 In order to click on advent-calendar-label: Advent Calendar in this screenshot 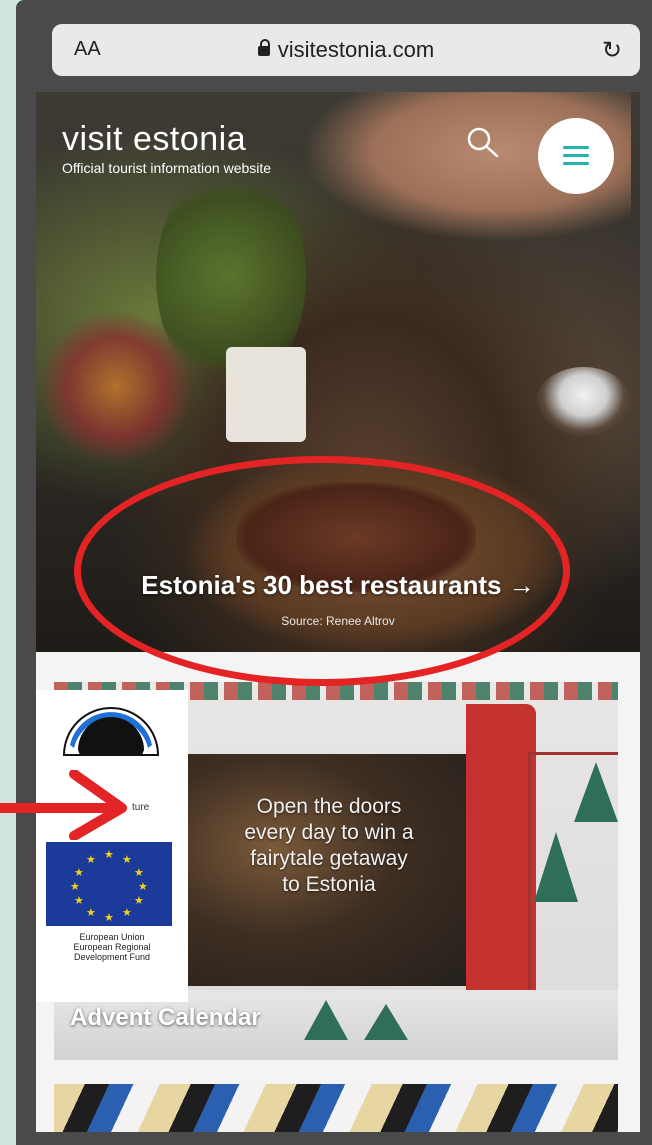, I will do `click(165, 1017)`.